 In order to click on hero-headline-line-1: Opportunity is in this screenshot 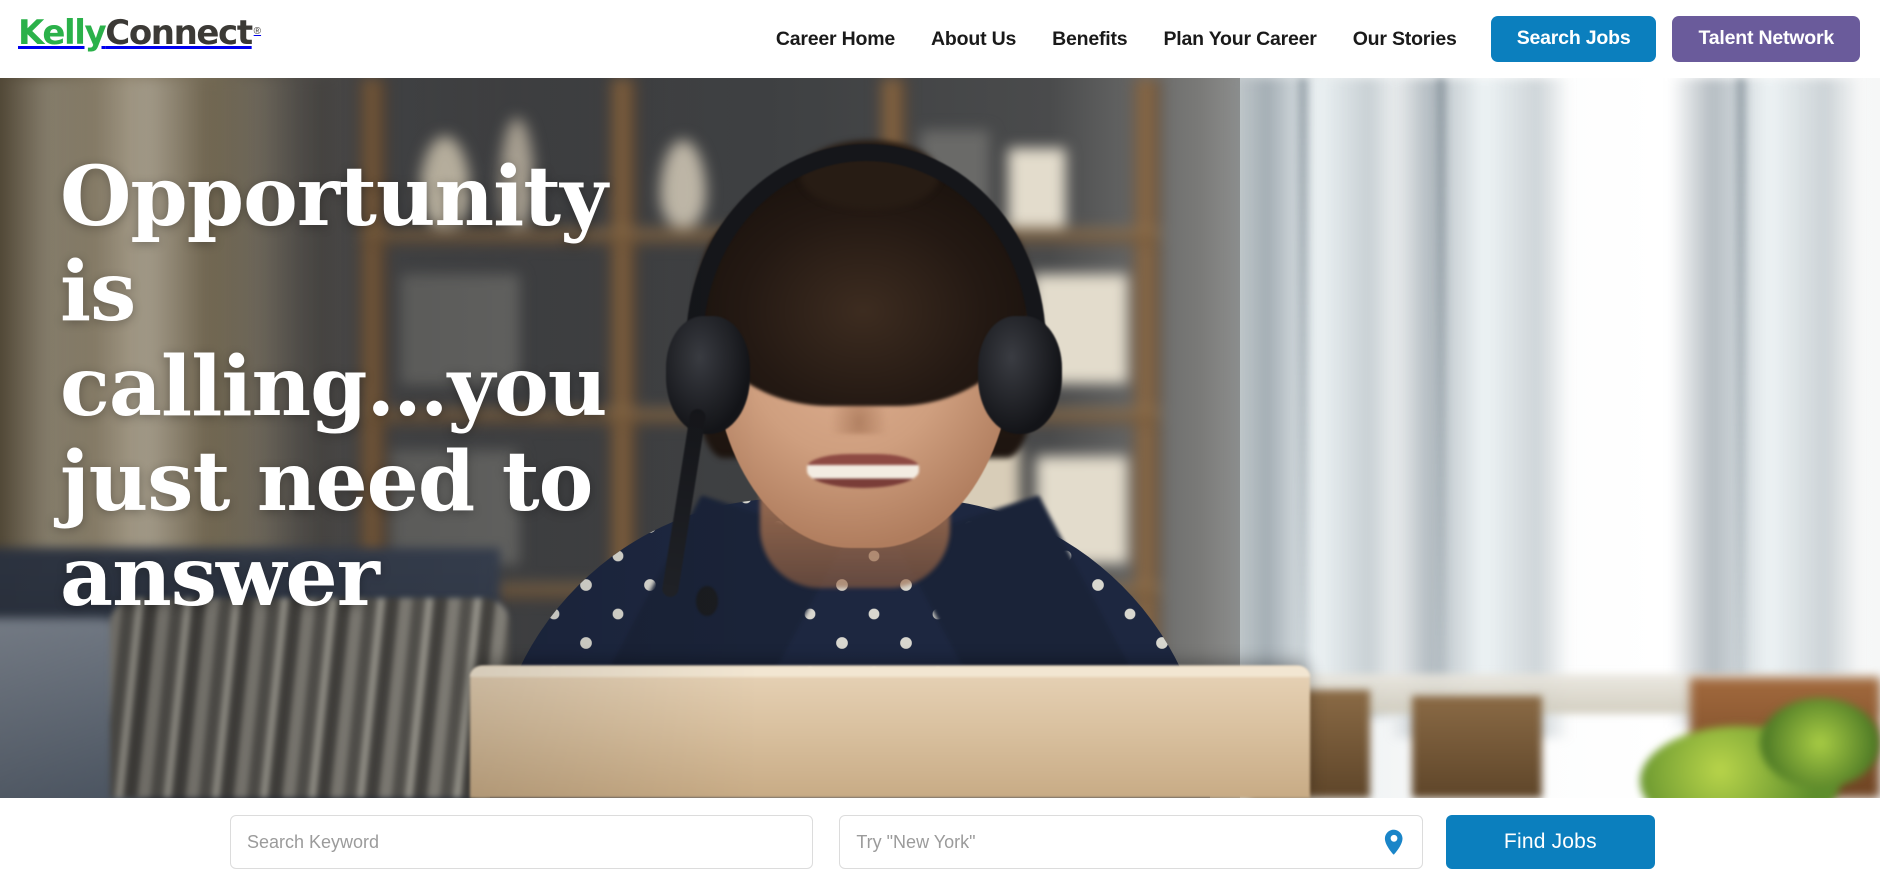, I will do `click(334, 244)`.